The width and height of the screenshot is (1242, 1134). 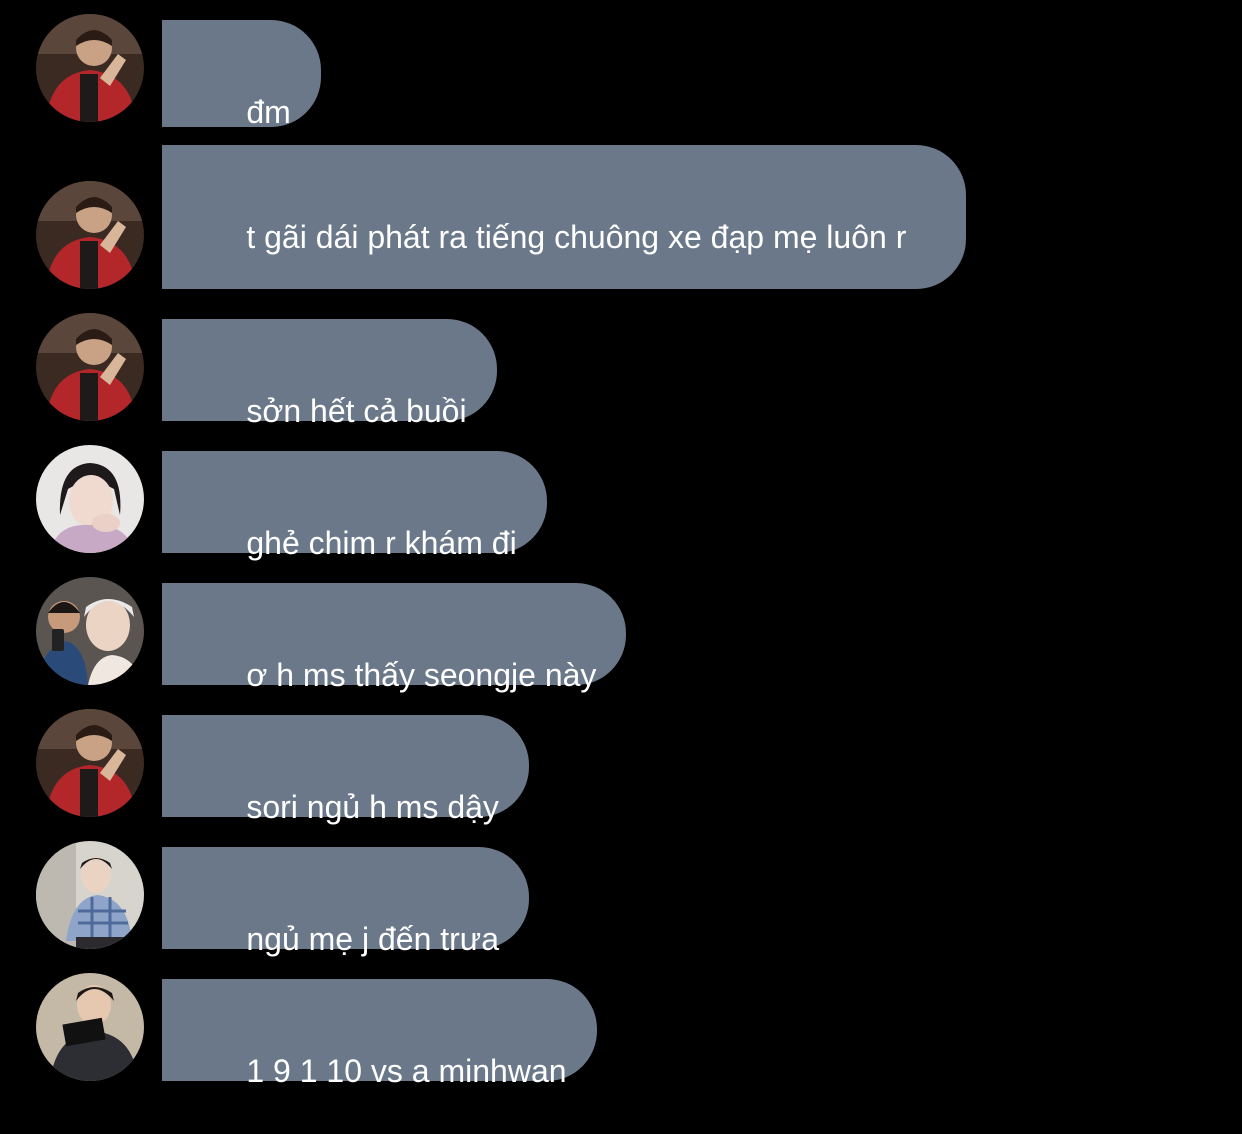 What do you see at coordinates (621, 371) in the screenshot?
I see `message-row: sởn hết cả buồi` at bounding box center [621, 371].